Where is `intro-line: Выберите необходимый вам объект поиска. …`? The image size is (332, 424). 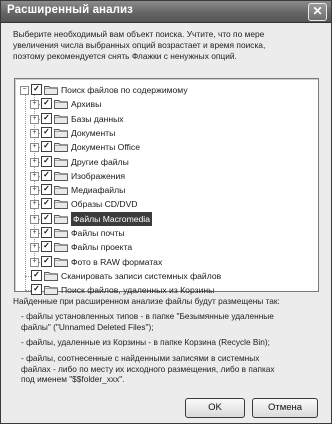
intro-line: Выберите необходимый вам объект поиска. … is located at coordinates (139, 34).